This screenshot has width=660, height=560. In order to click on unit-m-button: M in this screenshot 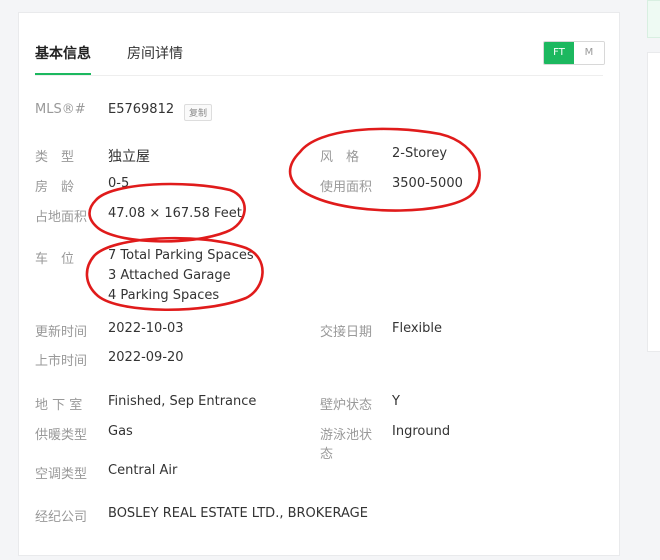, I will do `click(589, 53)`.